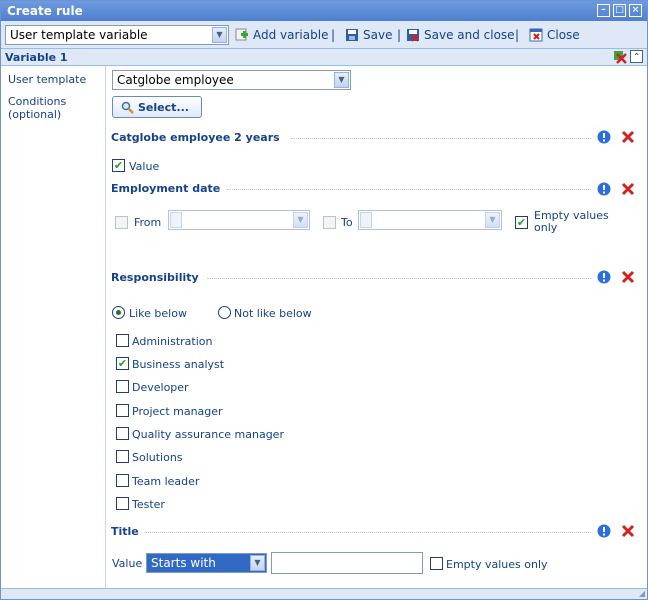 This screenshot has height=600, width=648. Describe the element at coordinates (45, 11) in the screenshot. I see `window-title: Create rule` at that location.